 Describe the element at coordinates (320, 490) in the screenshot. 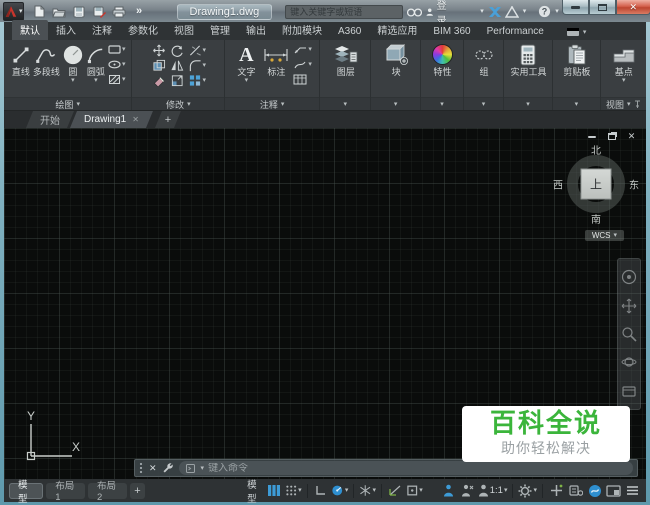

I see `ortho-toggle` at that location.